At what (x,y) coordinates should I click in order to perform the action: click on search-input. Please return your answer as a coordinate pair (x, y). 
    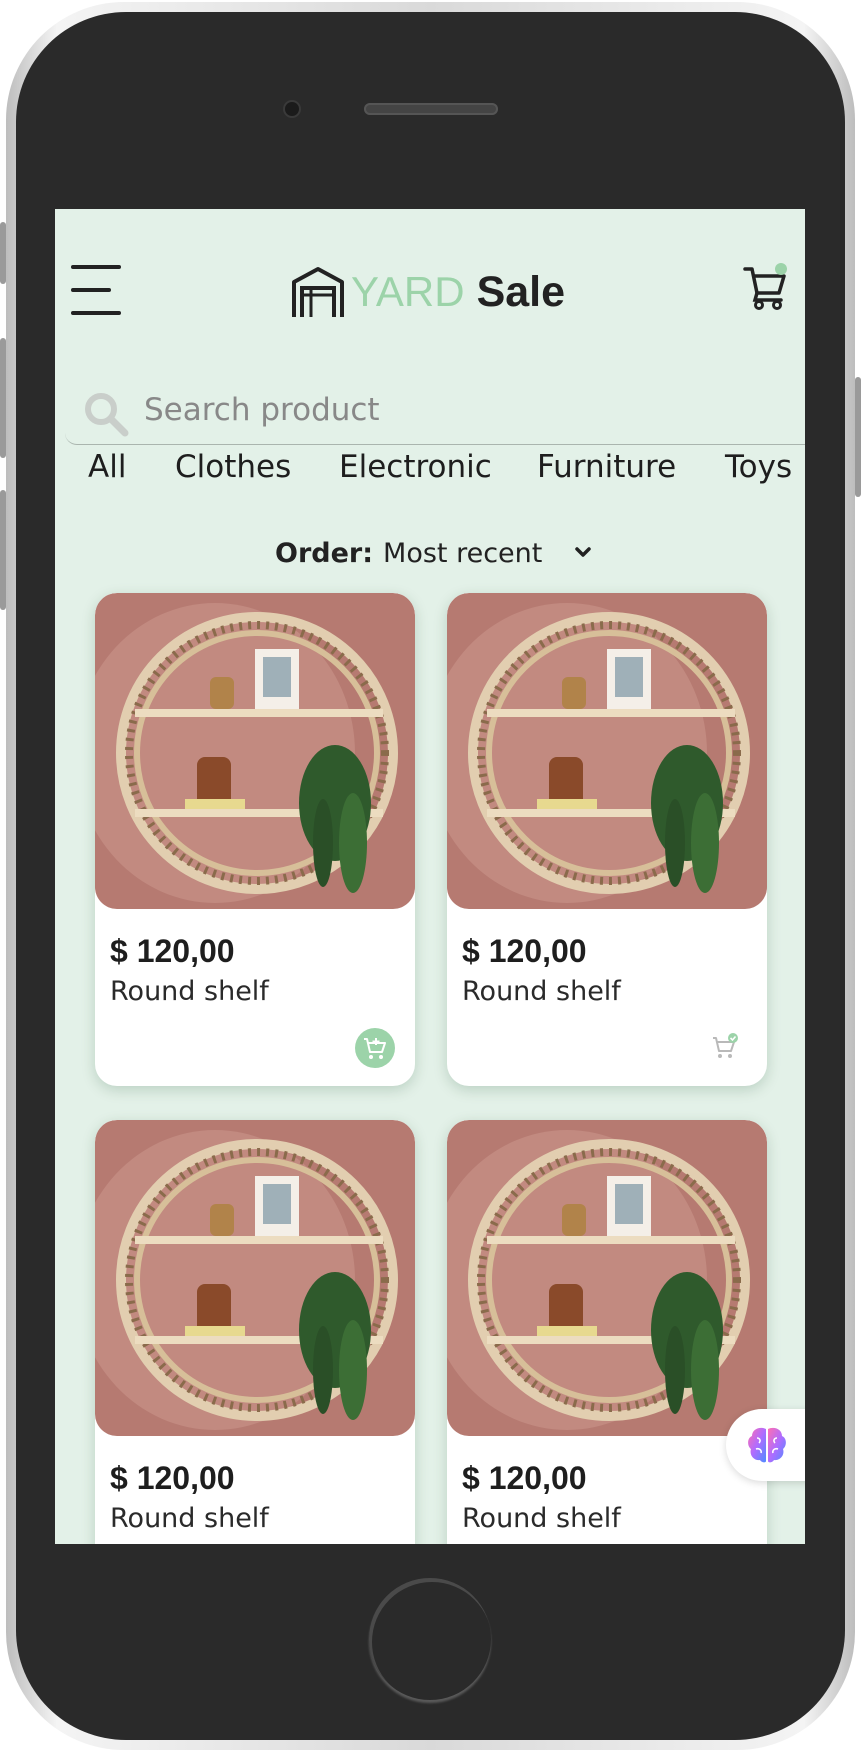
    Looking at the image, I should click on (444, 410).